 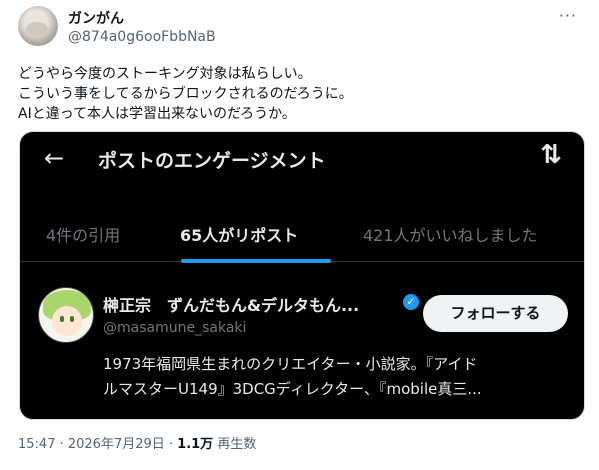 I want to click on author-handle: @874a0g6ooFbbNaB, so click(x=142, y=37).